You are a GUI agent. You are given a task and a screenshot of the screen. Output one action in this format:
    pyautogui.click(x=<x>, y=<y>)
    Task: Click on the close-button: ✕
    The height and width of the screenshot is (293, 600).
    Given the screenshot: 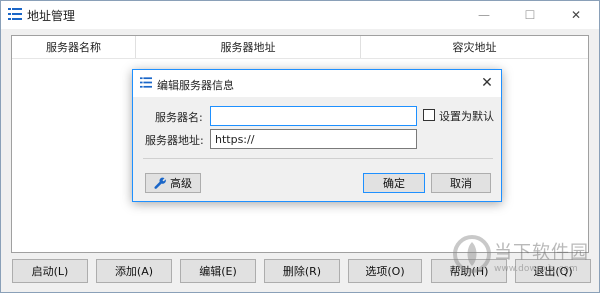 What is the action you would take?
    pyautogui.click(x=576, y=15)
    